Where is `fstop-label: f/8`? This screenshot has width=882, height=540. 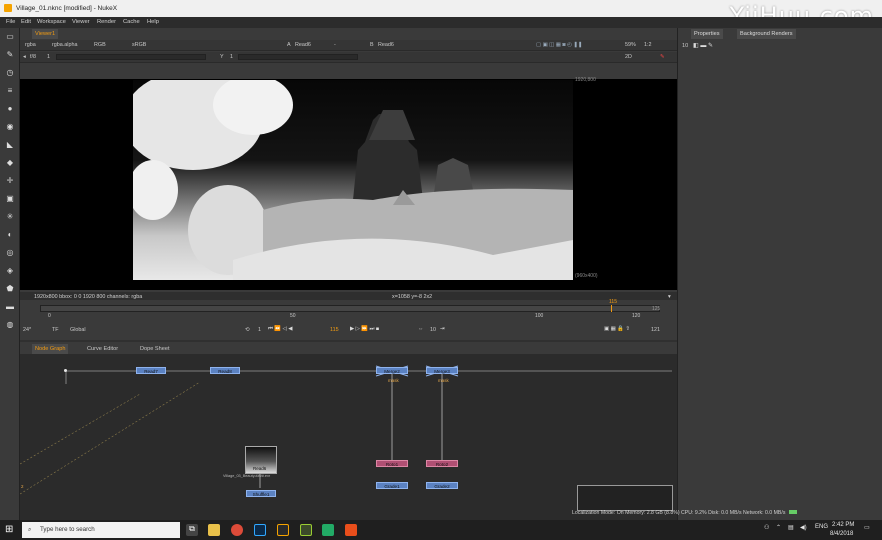
fstop-label: f/8 is located at coordinates (33, 57).